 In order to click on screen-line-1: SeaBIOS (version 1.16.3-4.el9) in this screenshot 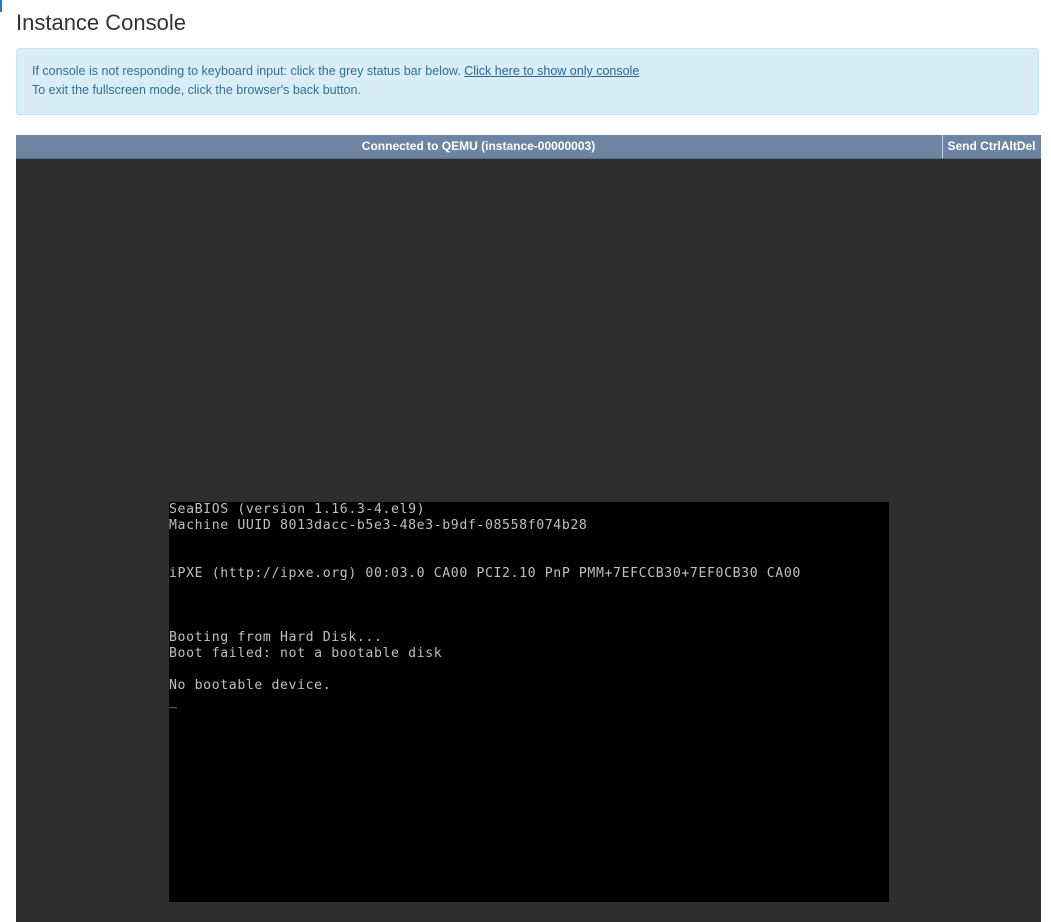, I will do `click(297, 509)`.